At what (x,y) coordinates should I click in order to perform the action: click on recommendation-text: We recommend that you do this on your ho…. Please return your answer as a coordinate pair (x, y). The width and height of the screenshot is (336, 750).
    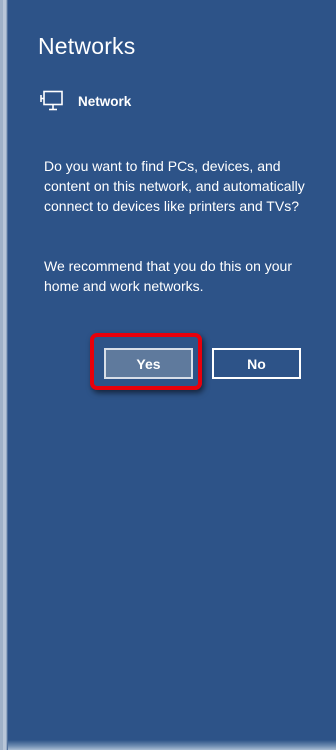
    Looking at the image, I should click on (168, 276).